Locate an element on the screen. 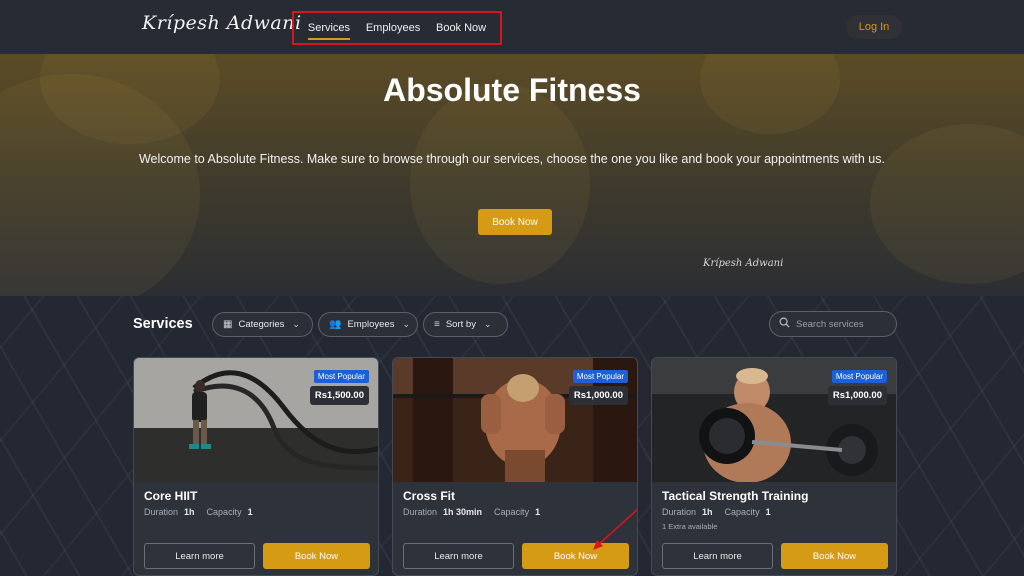  brand-logo: Krípesh Adwani is located at coordinates (222, 23).